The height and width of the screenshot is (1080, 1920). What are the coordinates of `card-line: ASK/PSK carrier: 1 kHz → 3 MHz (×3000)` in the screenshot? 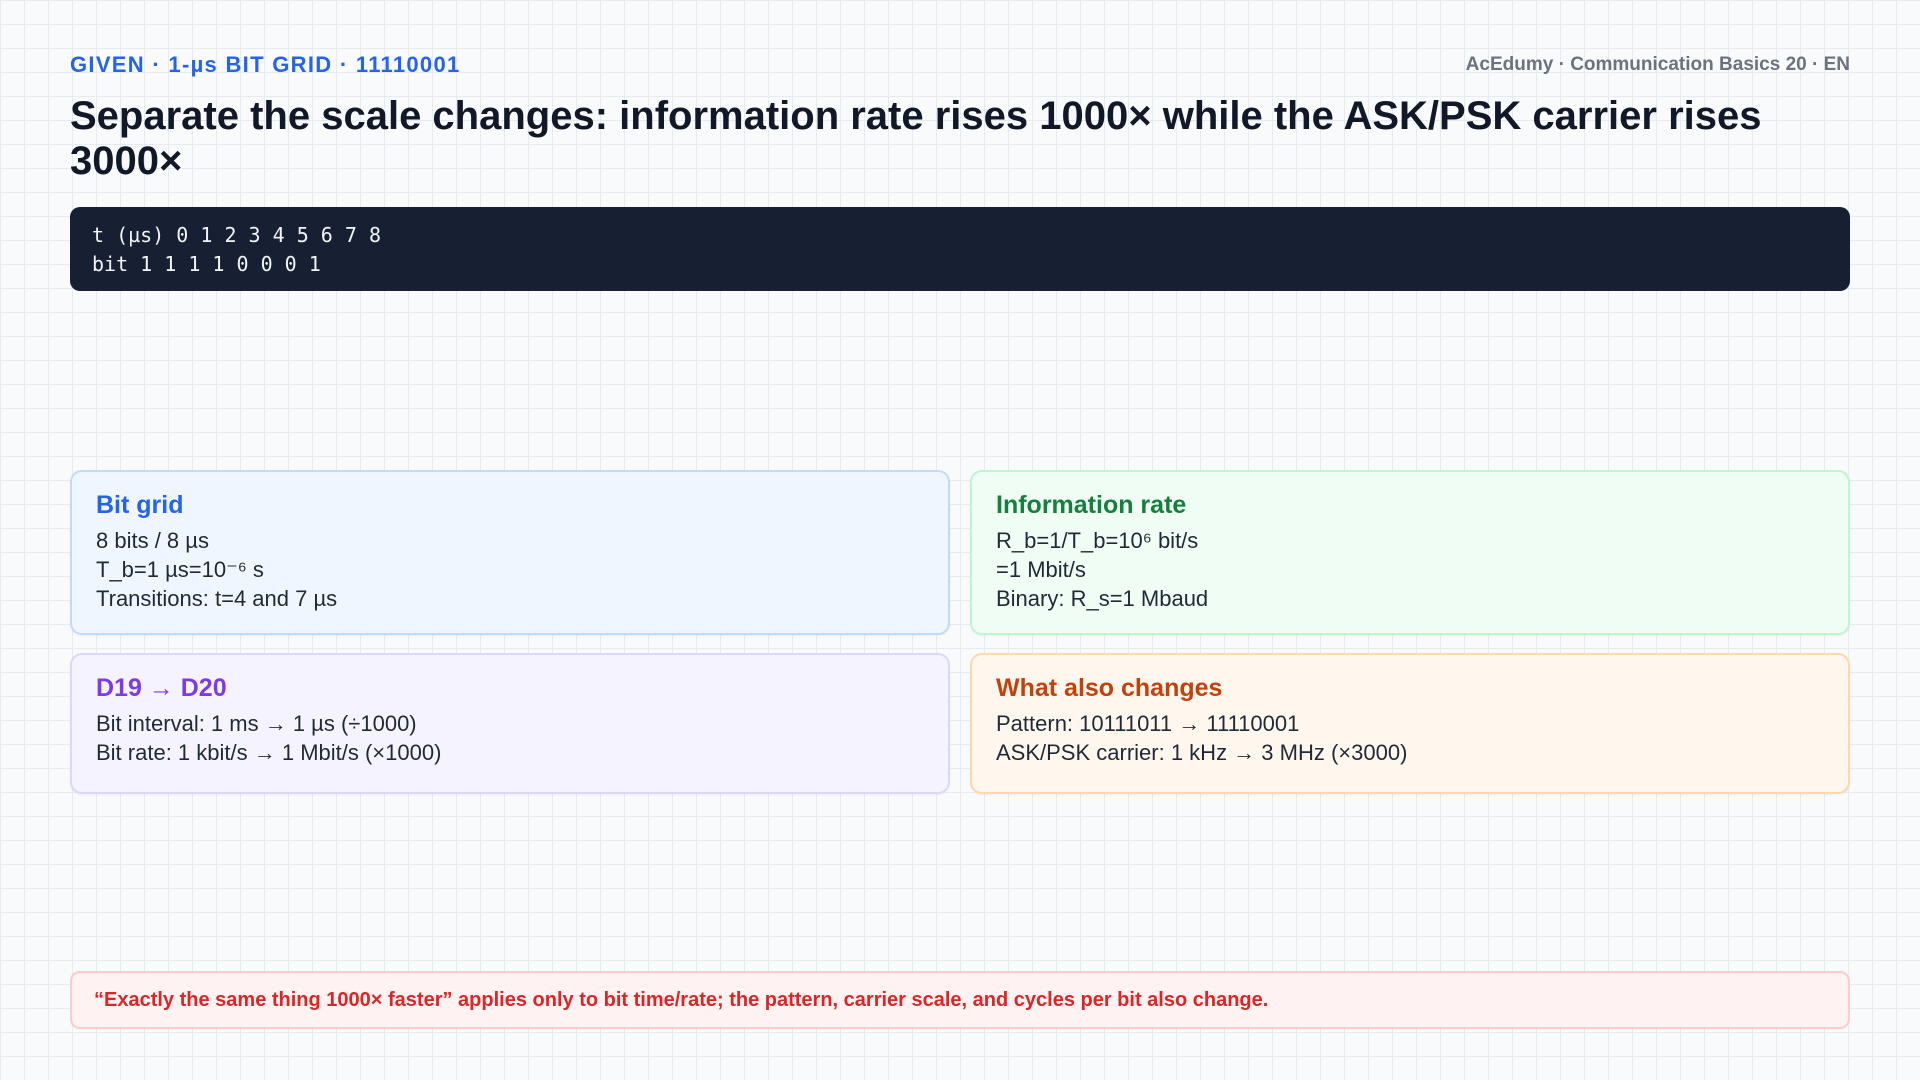 It's located at (1202, 752).